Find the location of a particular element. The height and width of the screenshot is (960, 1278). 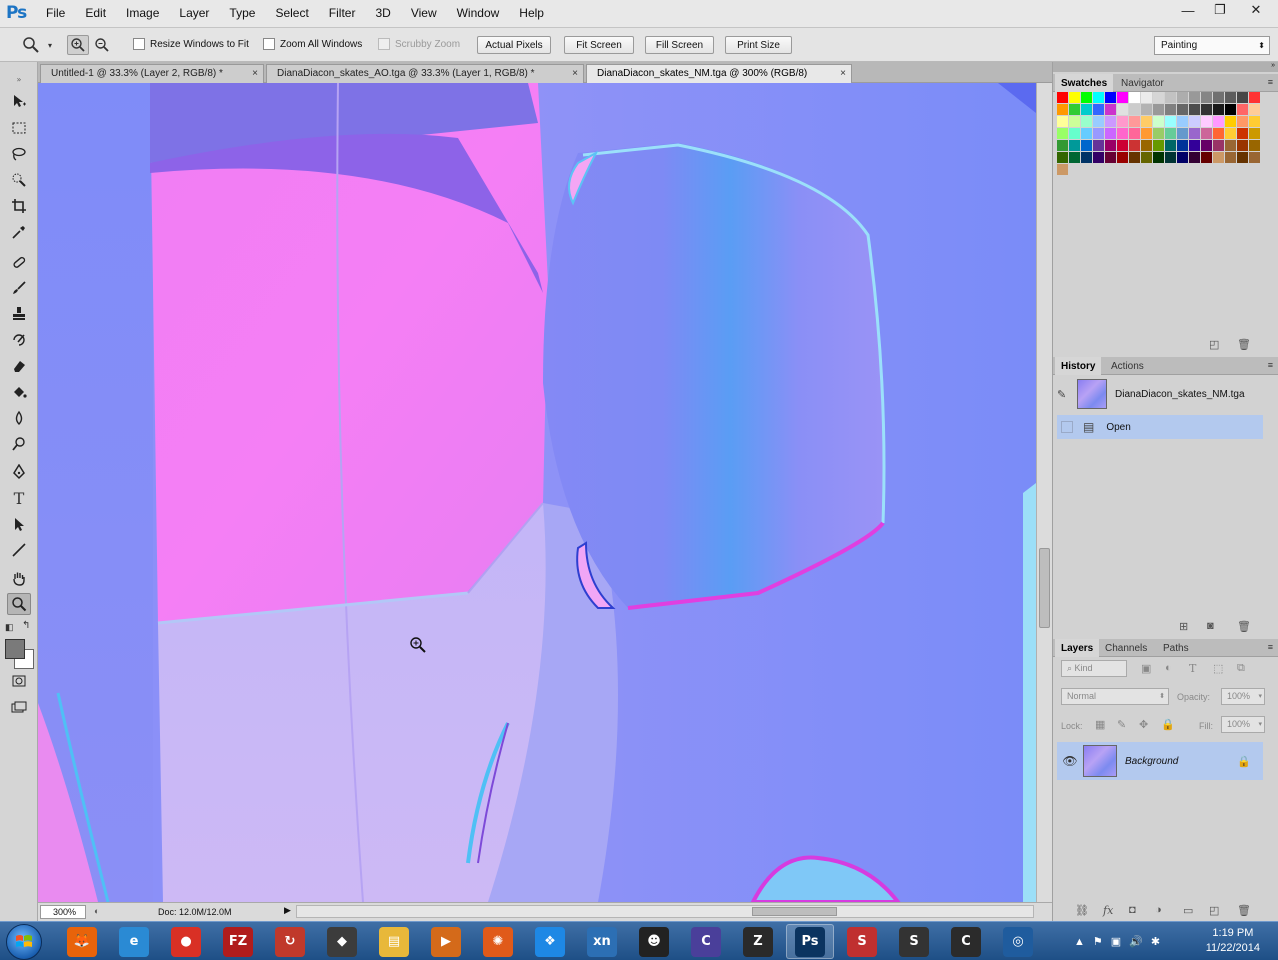

taskbar-chrome-button: ● is located at coordinates (186, 941).